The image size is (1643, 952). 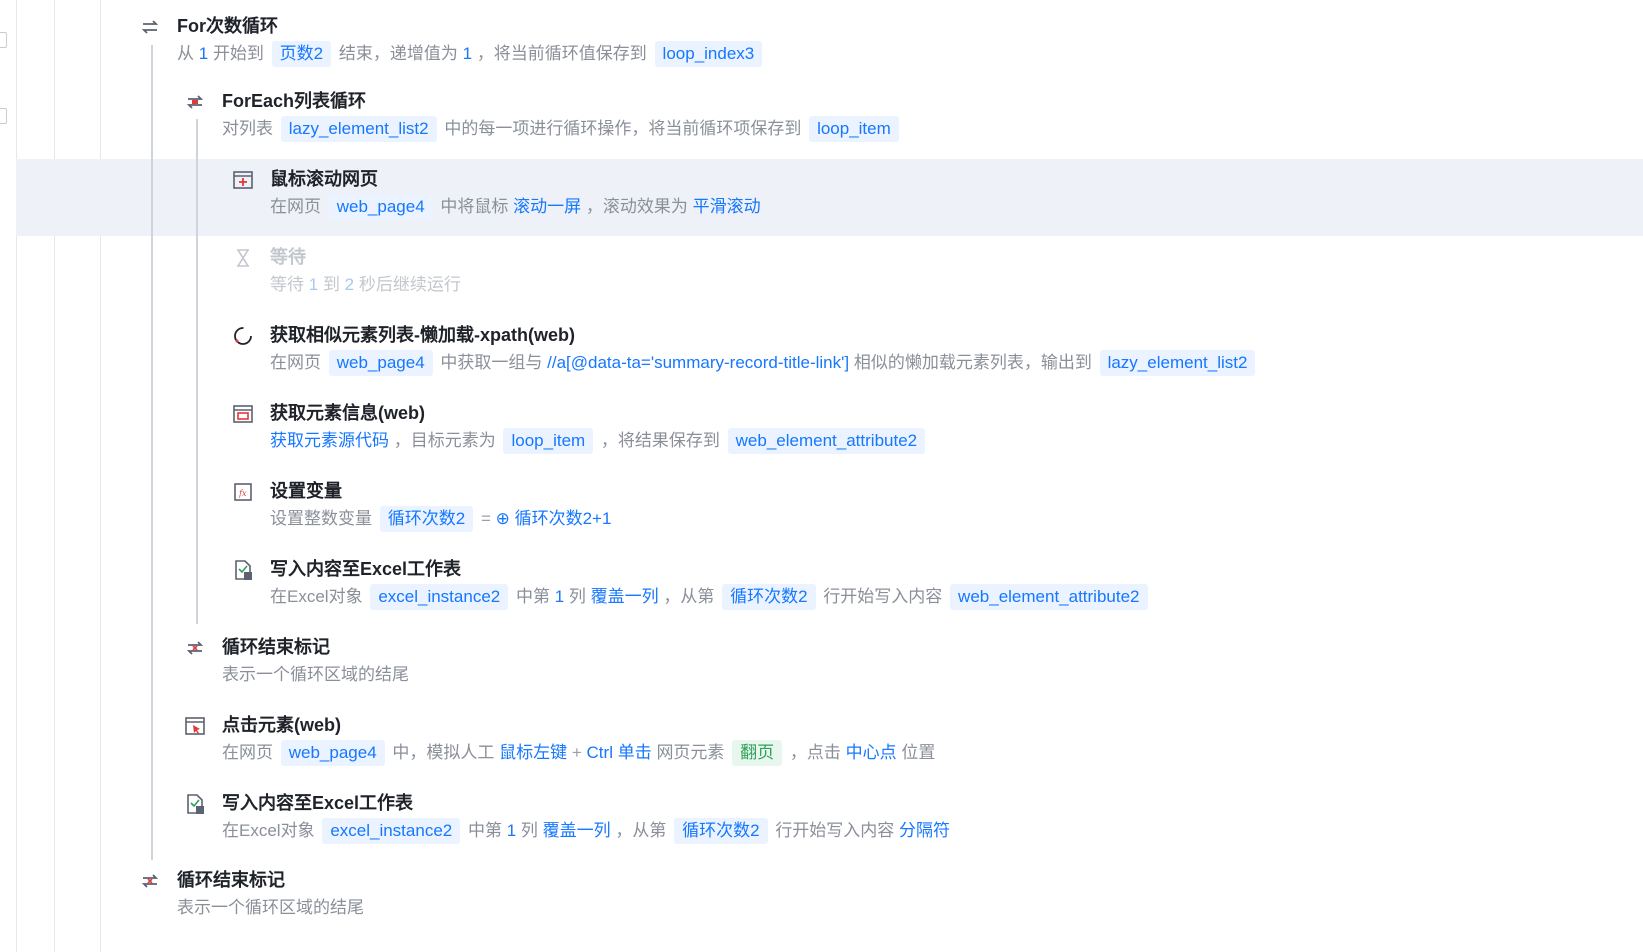 What do you see at coordinates (515, 207) in the screenshot?
I see `step-description: 在网页 web_page4 中将鼠标 滚动一屏 ，滚动效果为 平滑滚动` at bounding box center [515, 207].